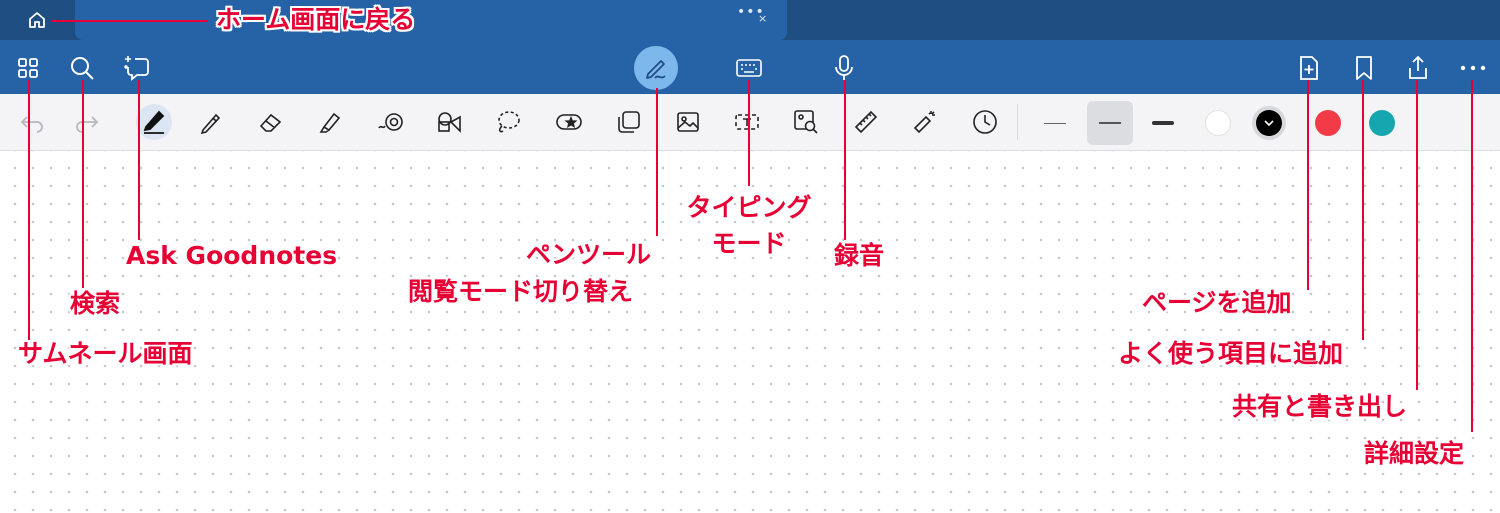 The height and width of the screenshot is (513, 1500). What do you see at coordinates (32, 122) in the screenshot?
I see `undo-icon` at bounding box center [32, 122].